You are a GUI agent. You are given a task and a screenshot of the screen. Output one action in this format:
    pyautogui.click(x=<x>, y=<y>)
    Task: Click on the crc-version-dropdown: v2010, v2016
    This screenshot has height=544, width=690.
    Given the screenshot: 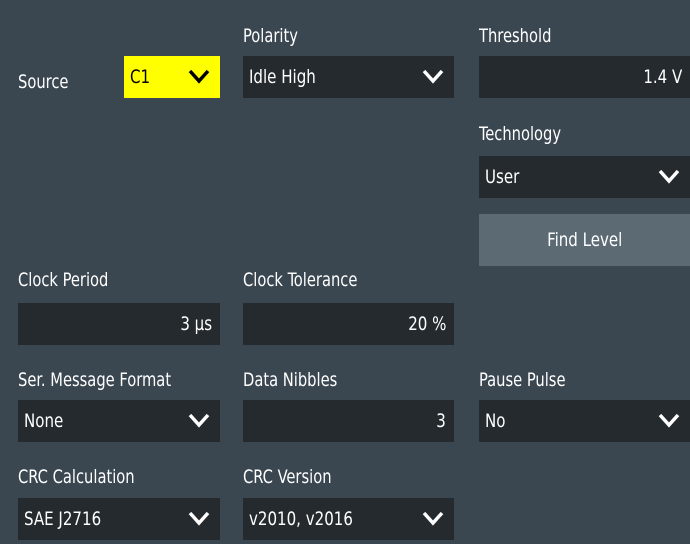 What is the action you would take?
    pyautogui.click(x=348, y=519)
    